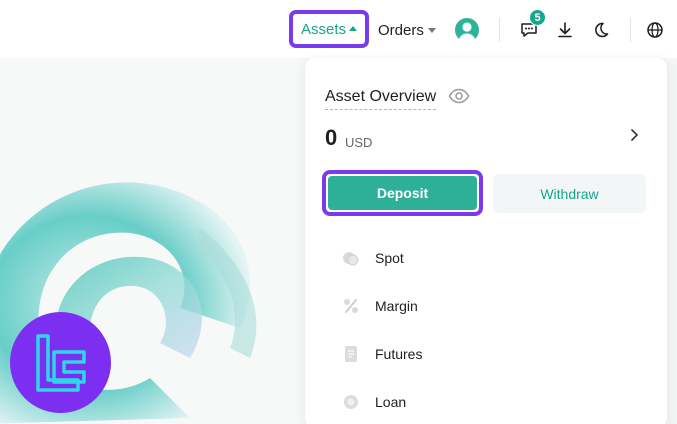  Describe the element at coordinates (569, 193) in the screenshot. I see `withdraw-button: Withdraw` at that location.